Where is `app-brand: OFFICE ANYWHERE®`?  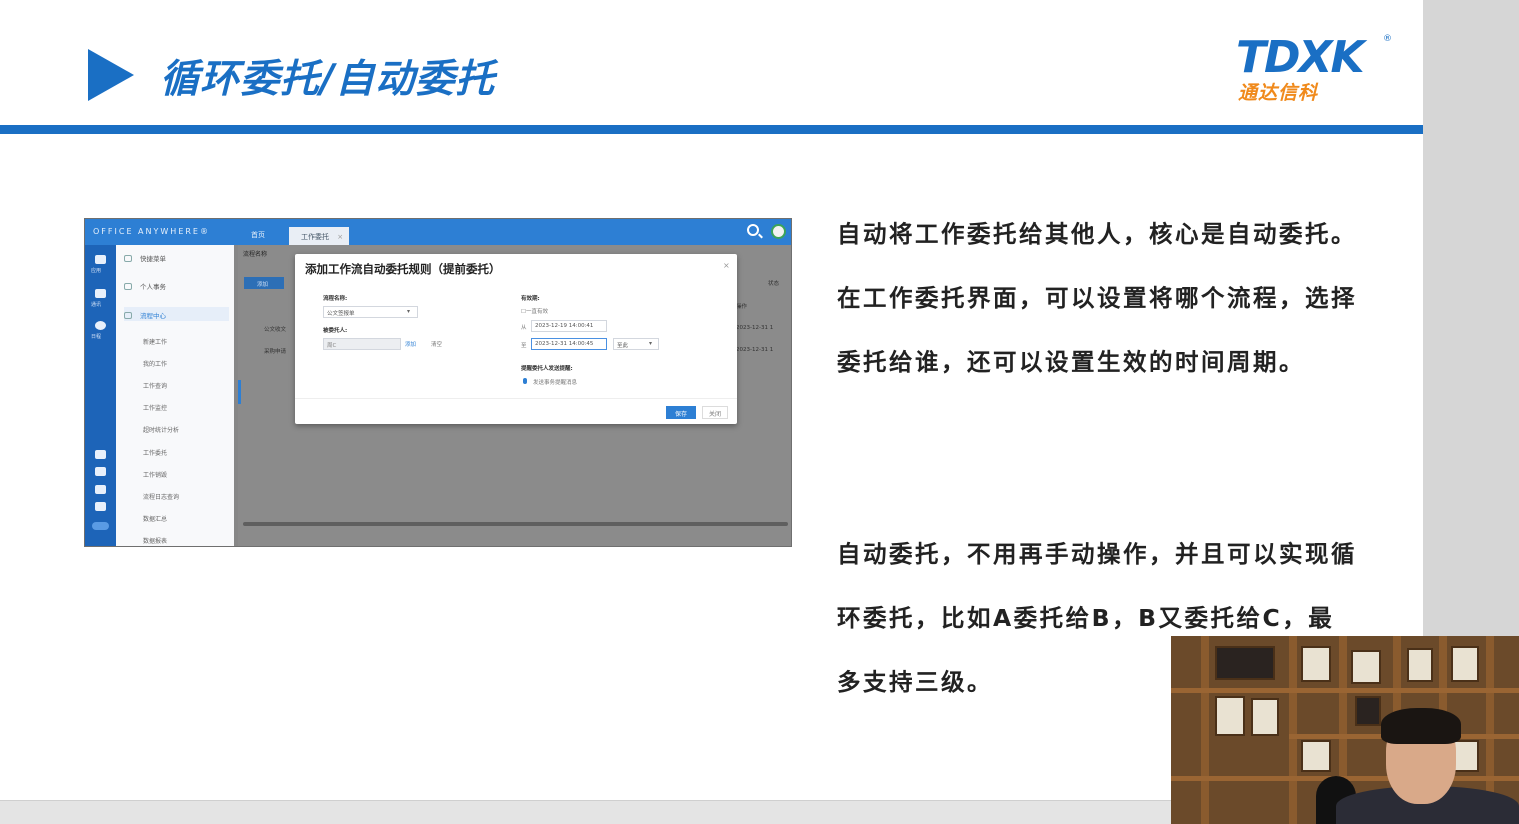
app-brand: OFFICE ANYWHERE® is located at coordinates (151, 231).